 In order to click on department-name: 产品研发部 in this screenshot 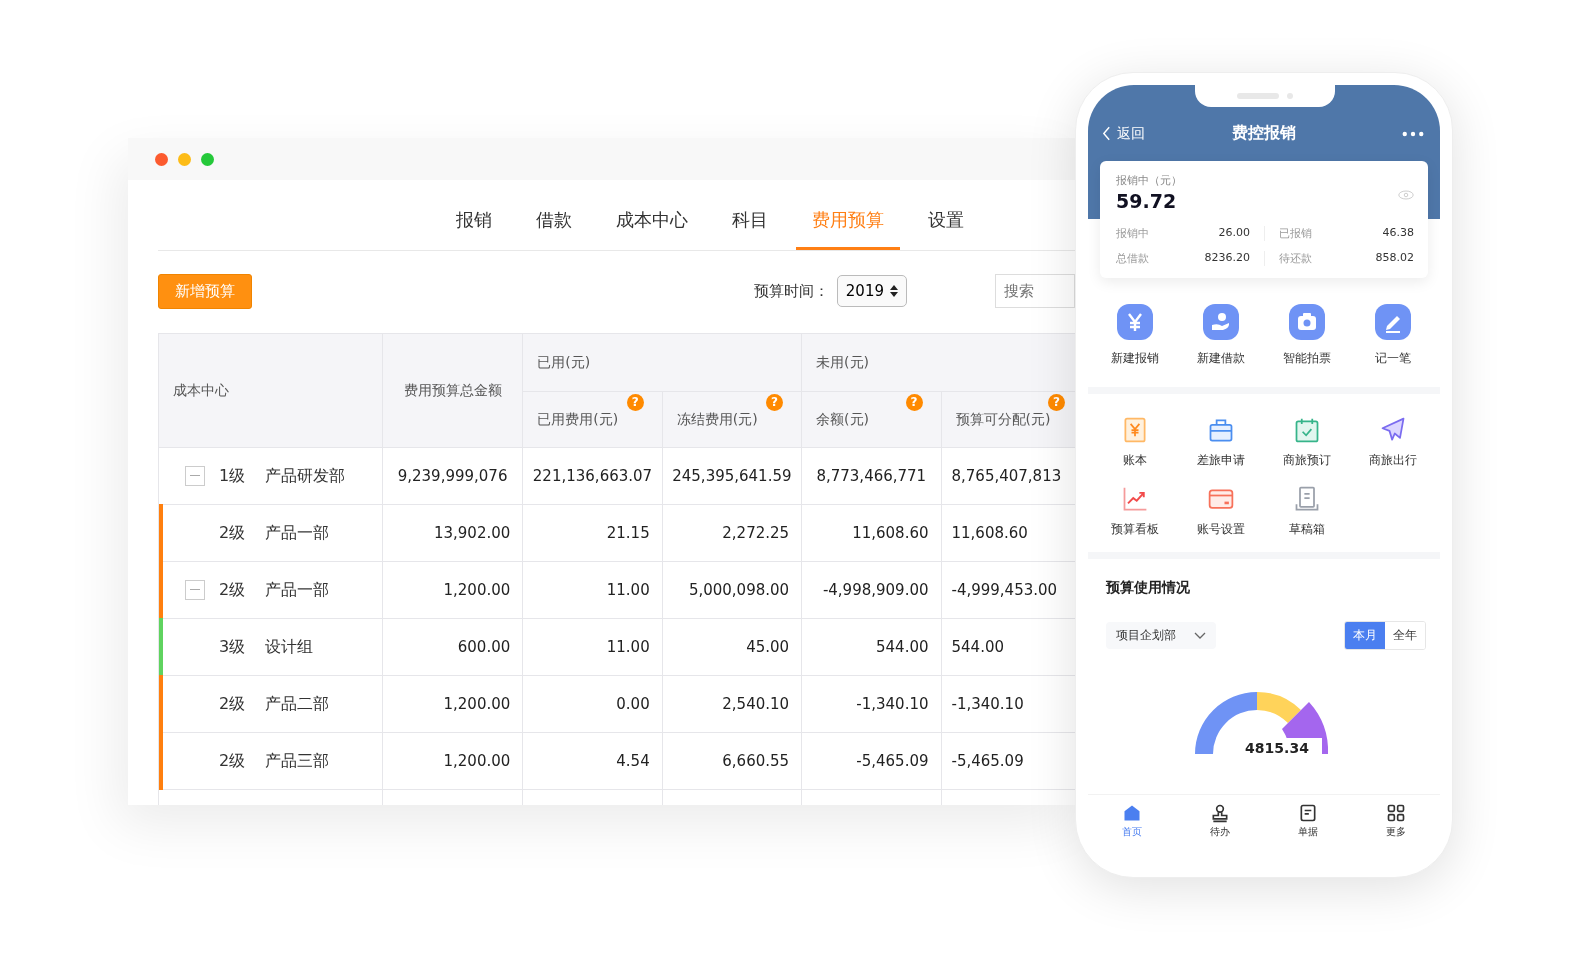, I will do `click(305, 475)`.